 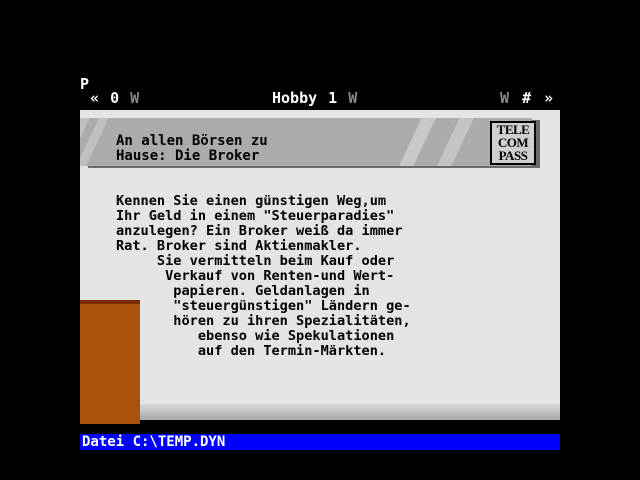 What do you see at coordinates (513, 143) in the screenshot?
I see `telecompass-logo: TELE COM PASS` at bounding box center [513, 143].